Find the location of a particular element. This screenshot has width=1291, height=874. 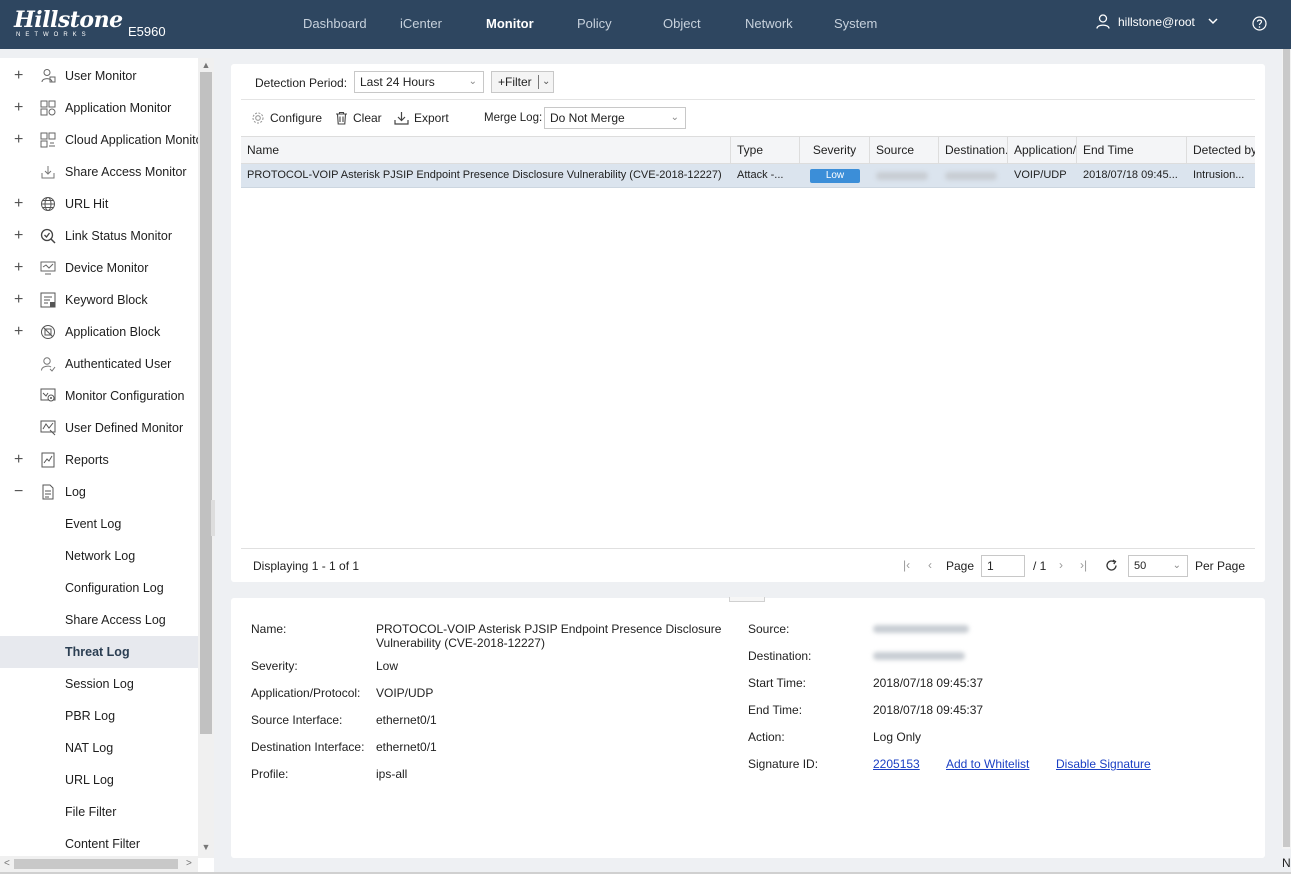

user-menu: hillstone@root is located at coordinates (1157, 21).